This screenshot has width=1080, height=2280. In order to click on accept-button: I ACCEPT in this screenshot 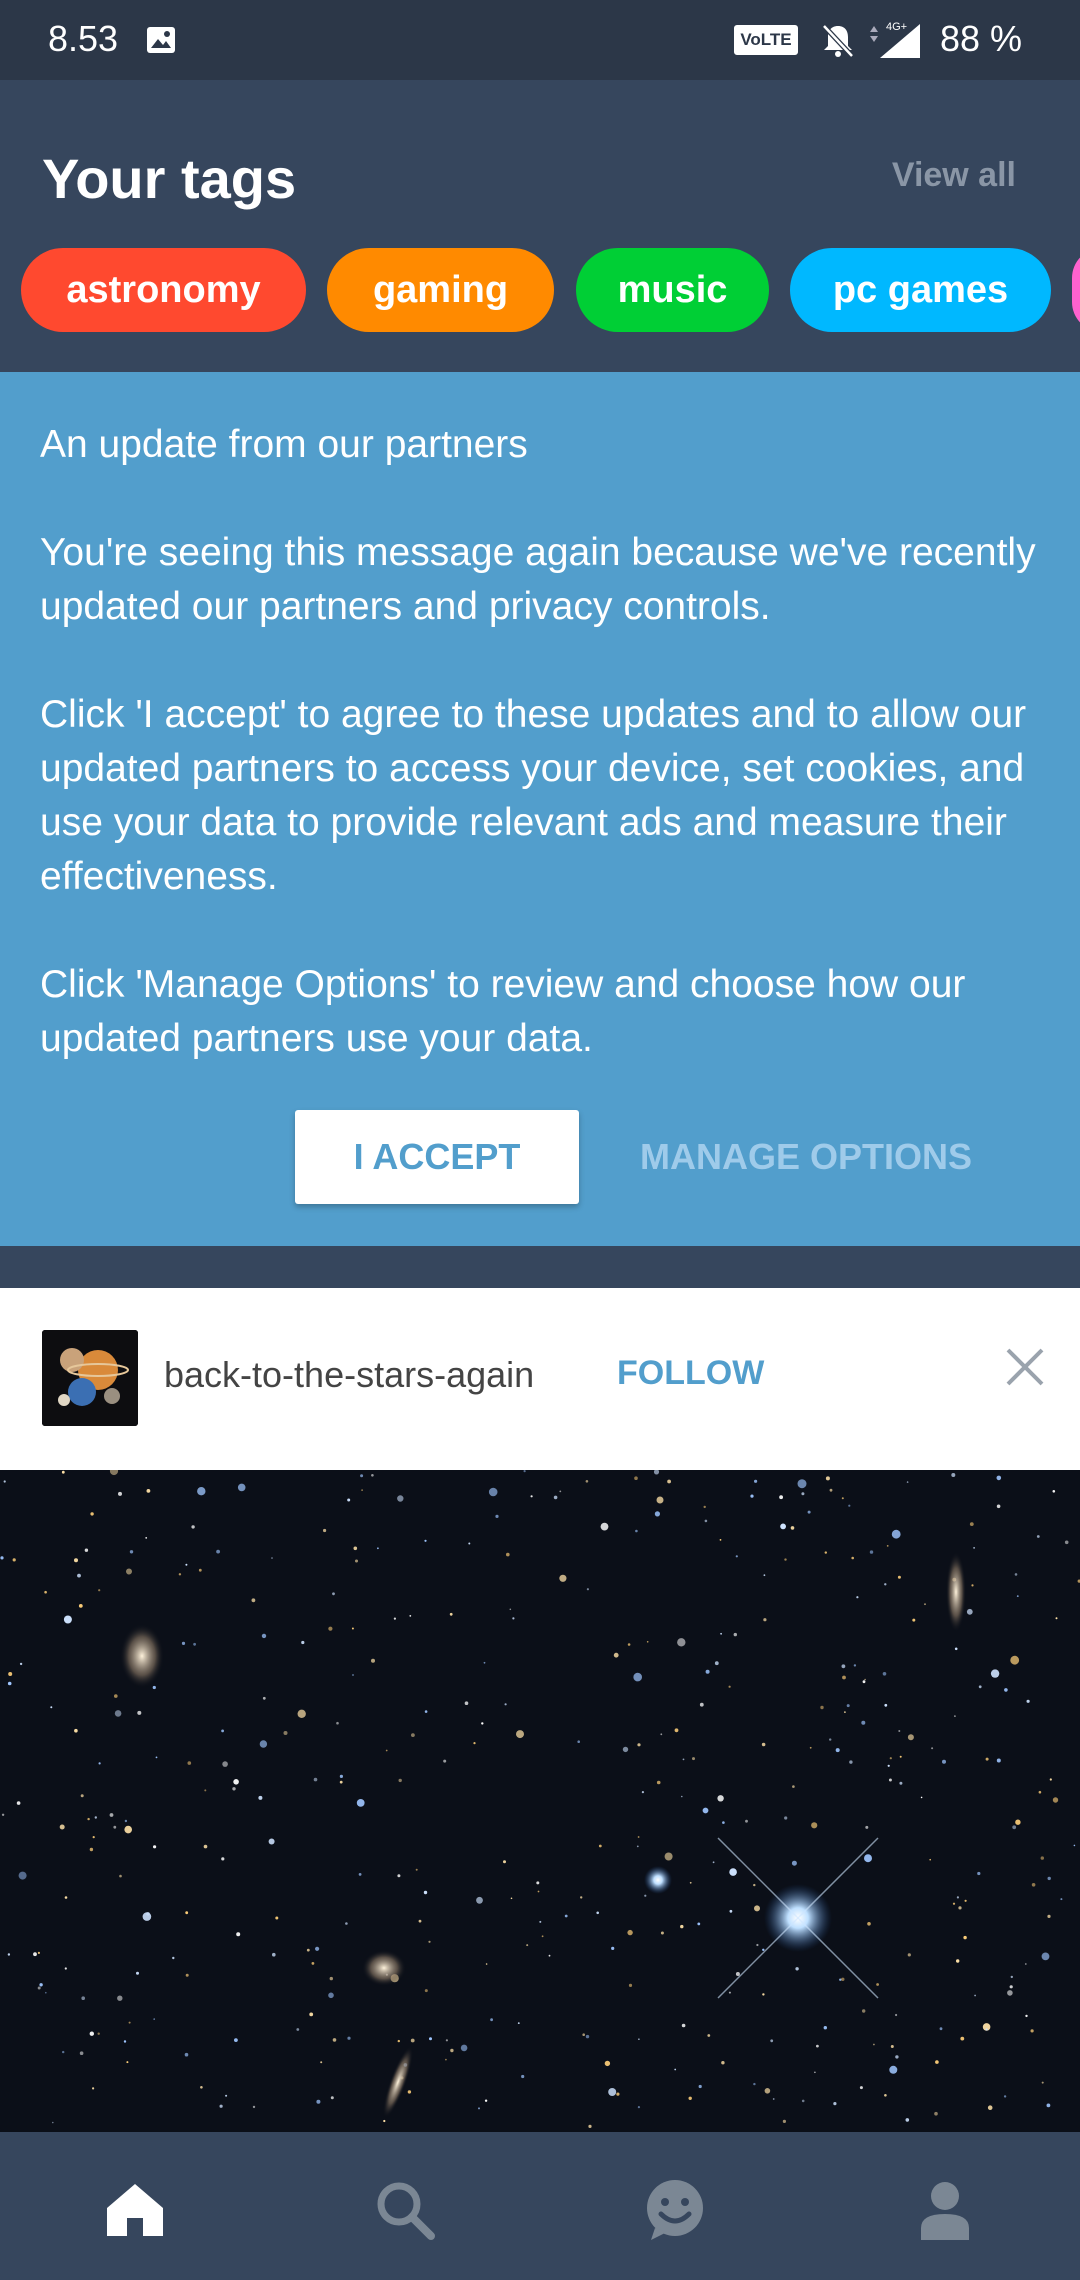, I will do `click(437, 1157)`.